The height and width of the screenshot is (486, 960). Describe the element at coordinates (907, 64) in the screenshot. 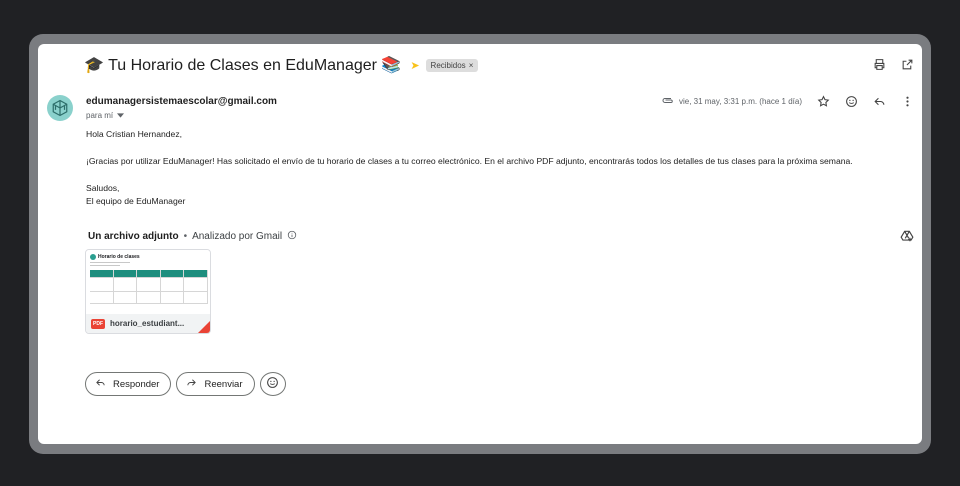

I see `open-new-window-icon` at that location.